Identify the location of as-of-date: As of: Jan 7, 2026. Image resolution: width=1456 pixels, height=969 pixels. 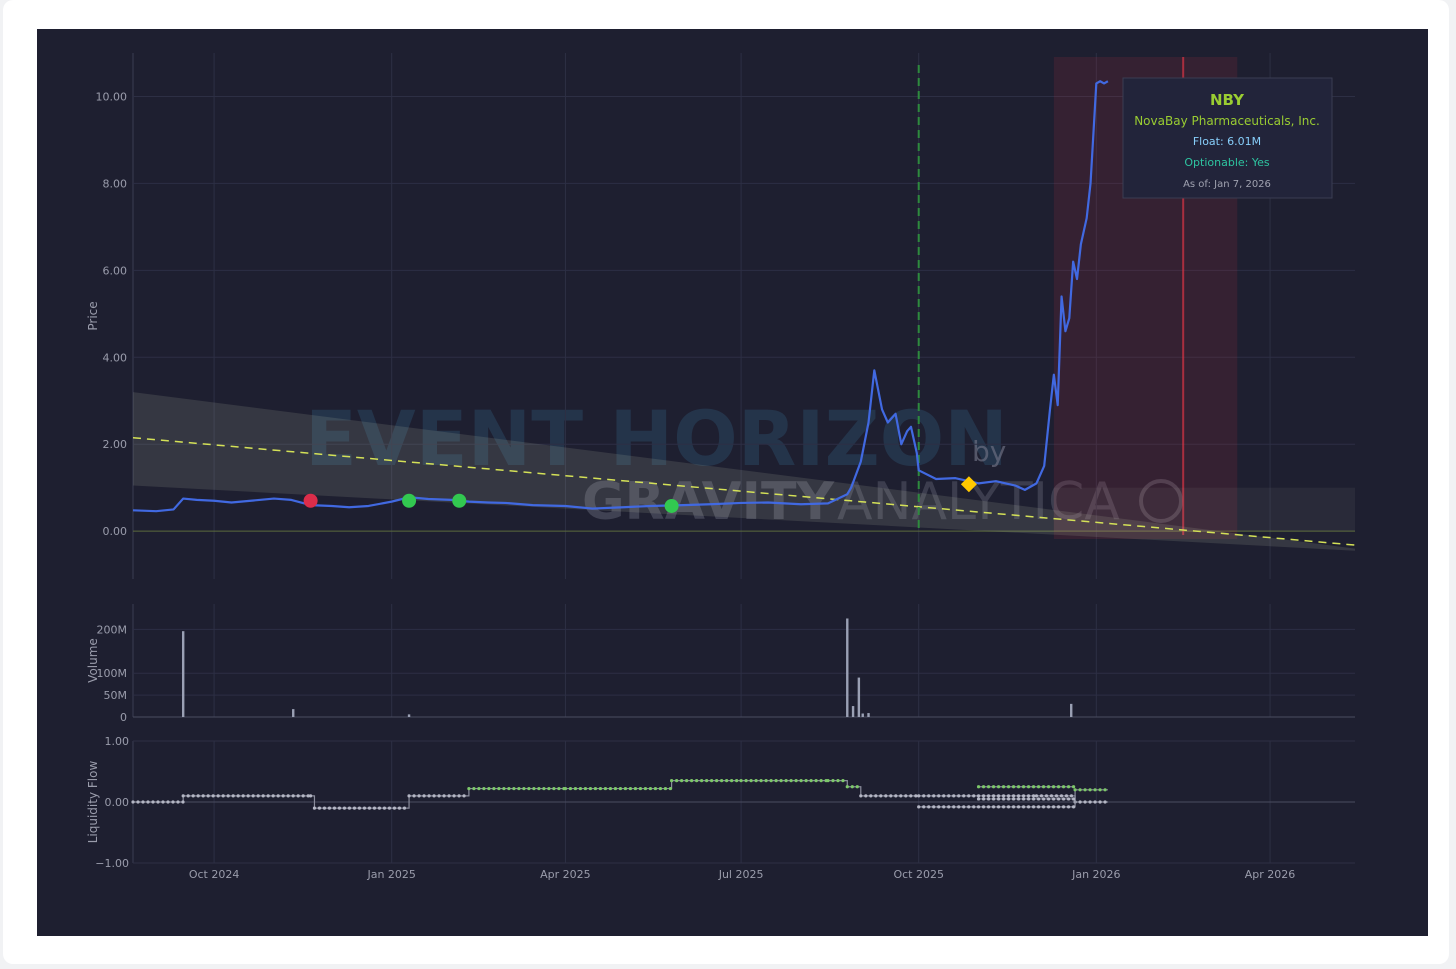
(1227, 184).